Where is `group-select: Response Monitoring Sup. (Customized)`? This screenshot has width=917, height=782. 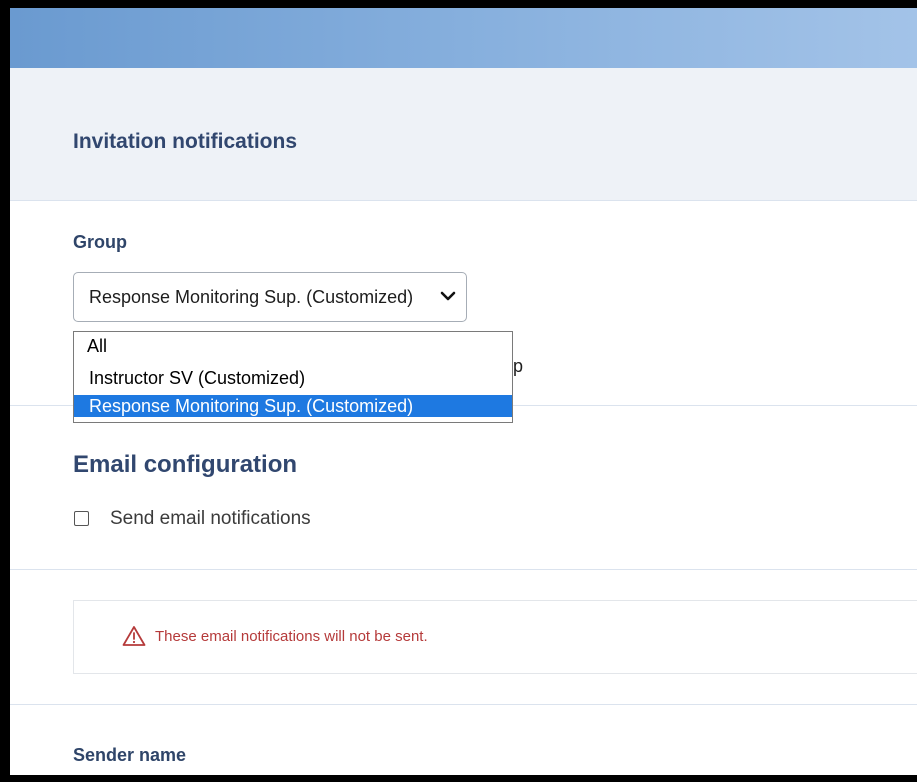
group-select: Response Monitoring Sup. (Customized) is located at coordinates (270, 297).